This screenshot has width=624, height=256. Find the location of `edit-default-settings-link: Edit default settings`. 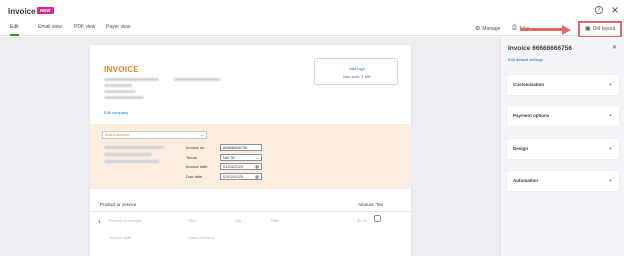

edit-default-settings-link: Edit default settings is located at coordinates (525, 59).